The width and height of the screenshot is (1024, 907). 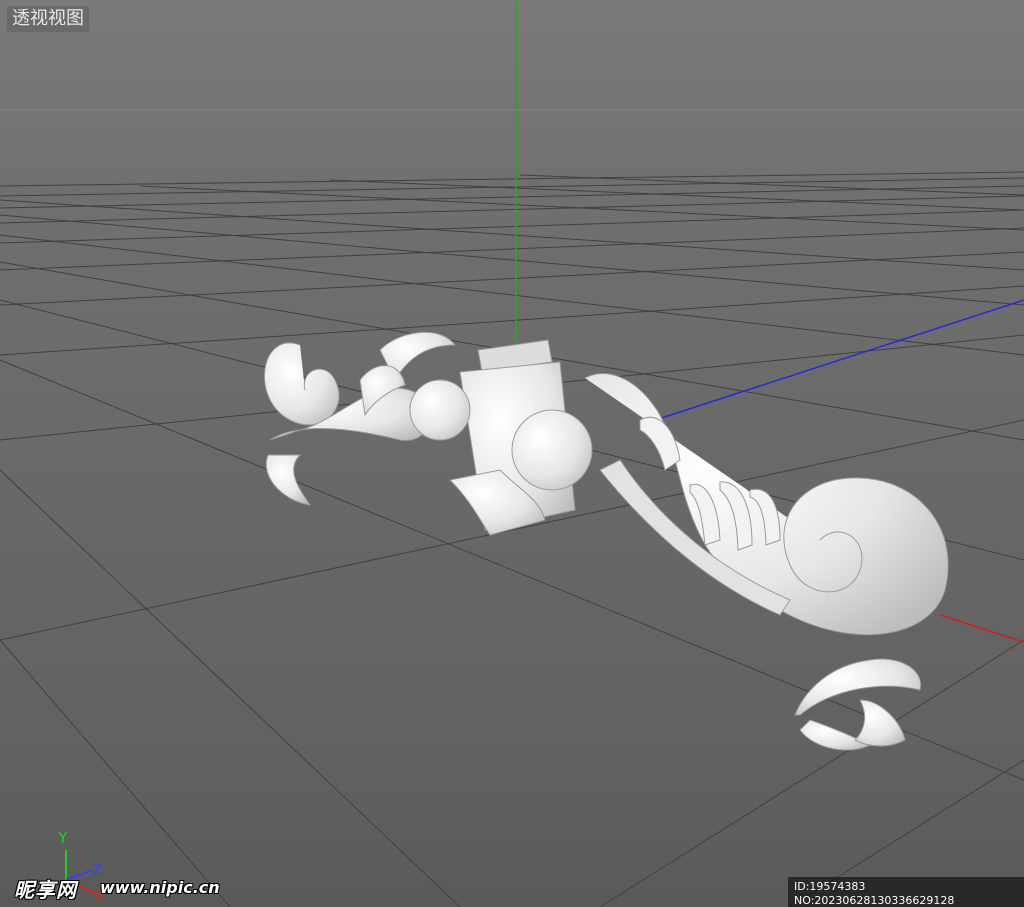 What do you see at coordinates (981, 628) in the screenshot?
I see `x-axis-line` at bounding box center [981, 628].